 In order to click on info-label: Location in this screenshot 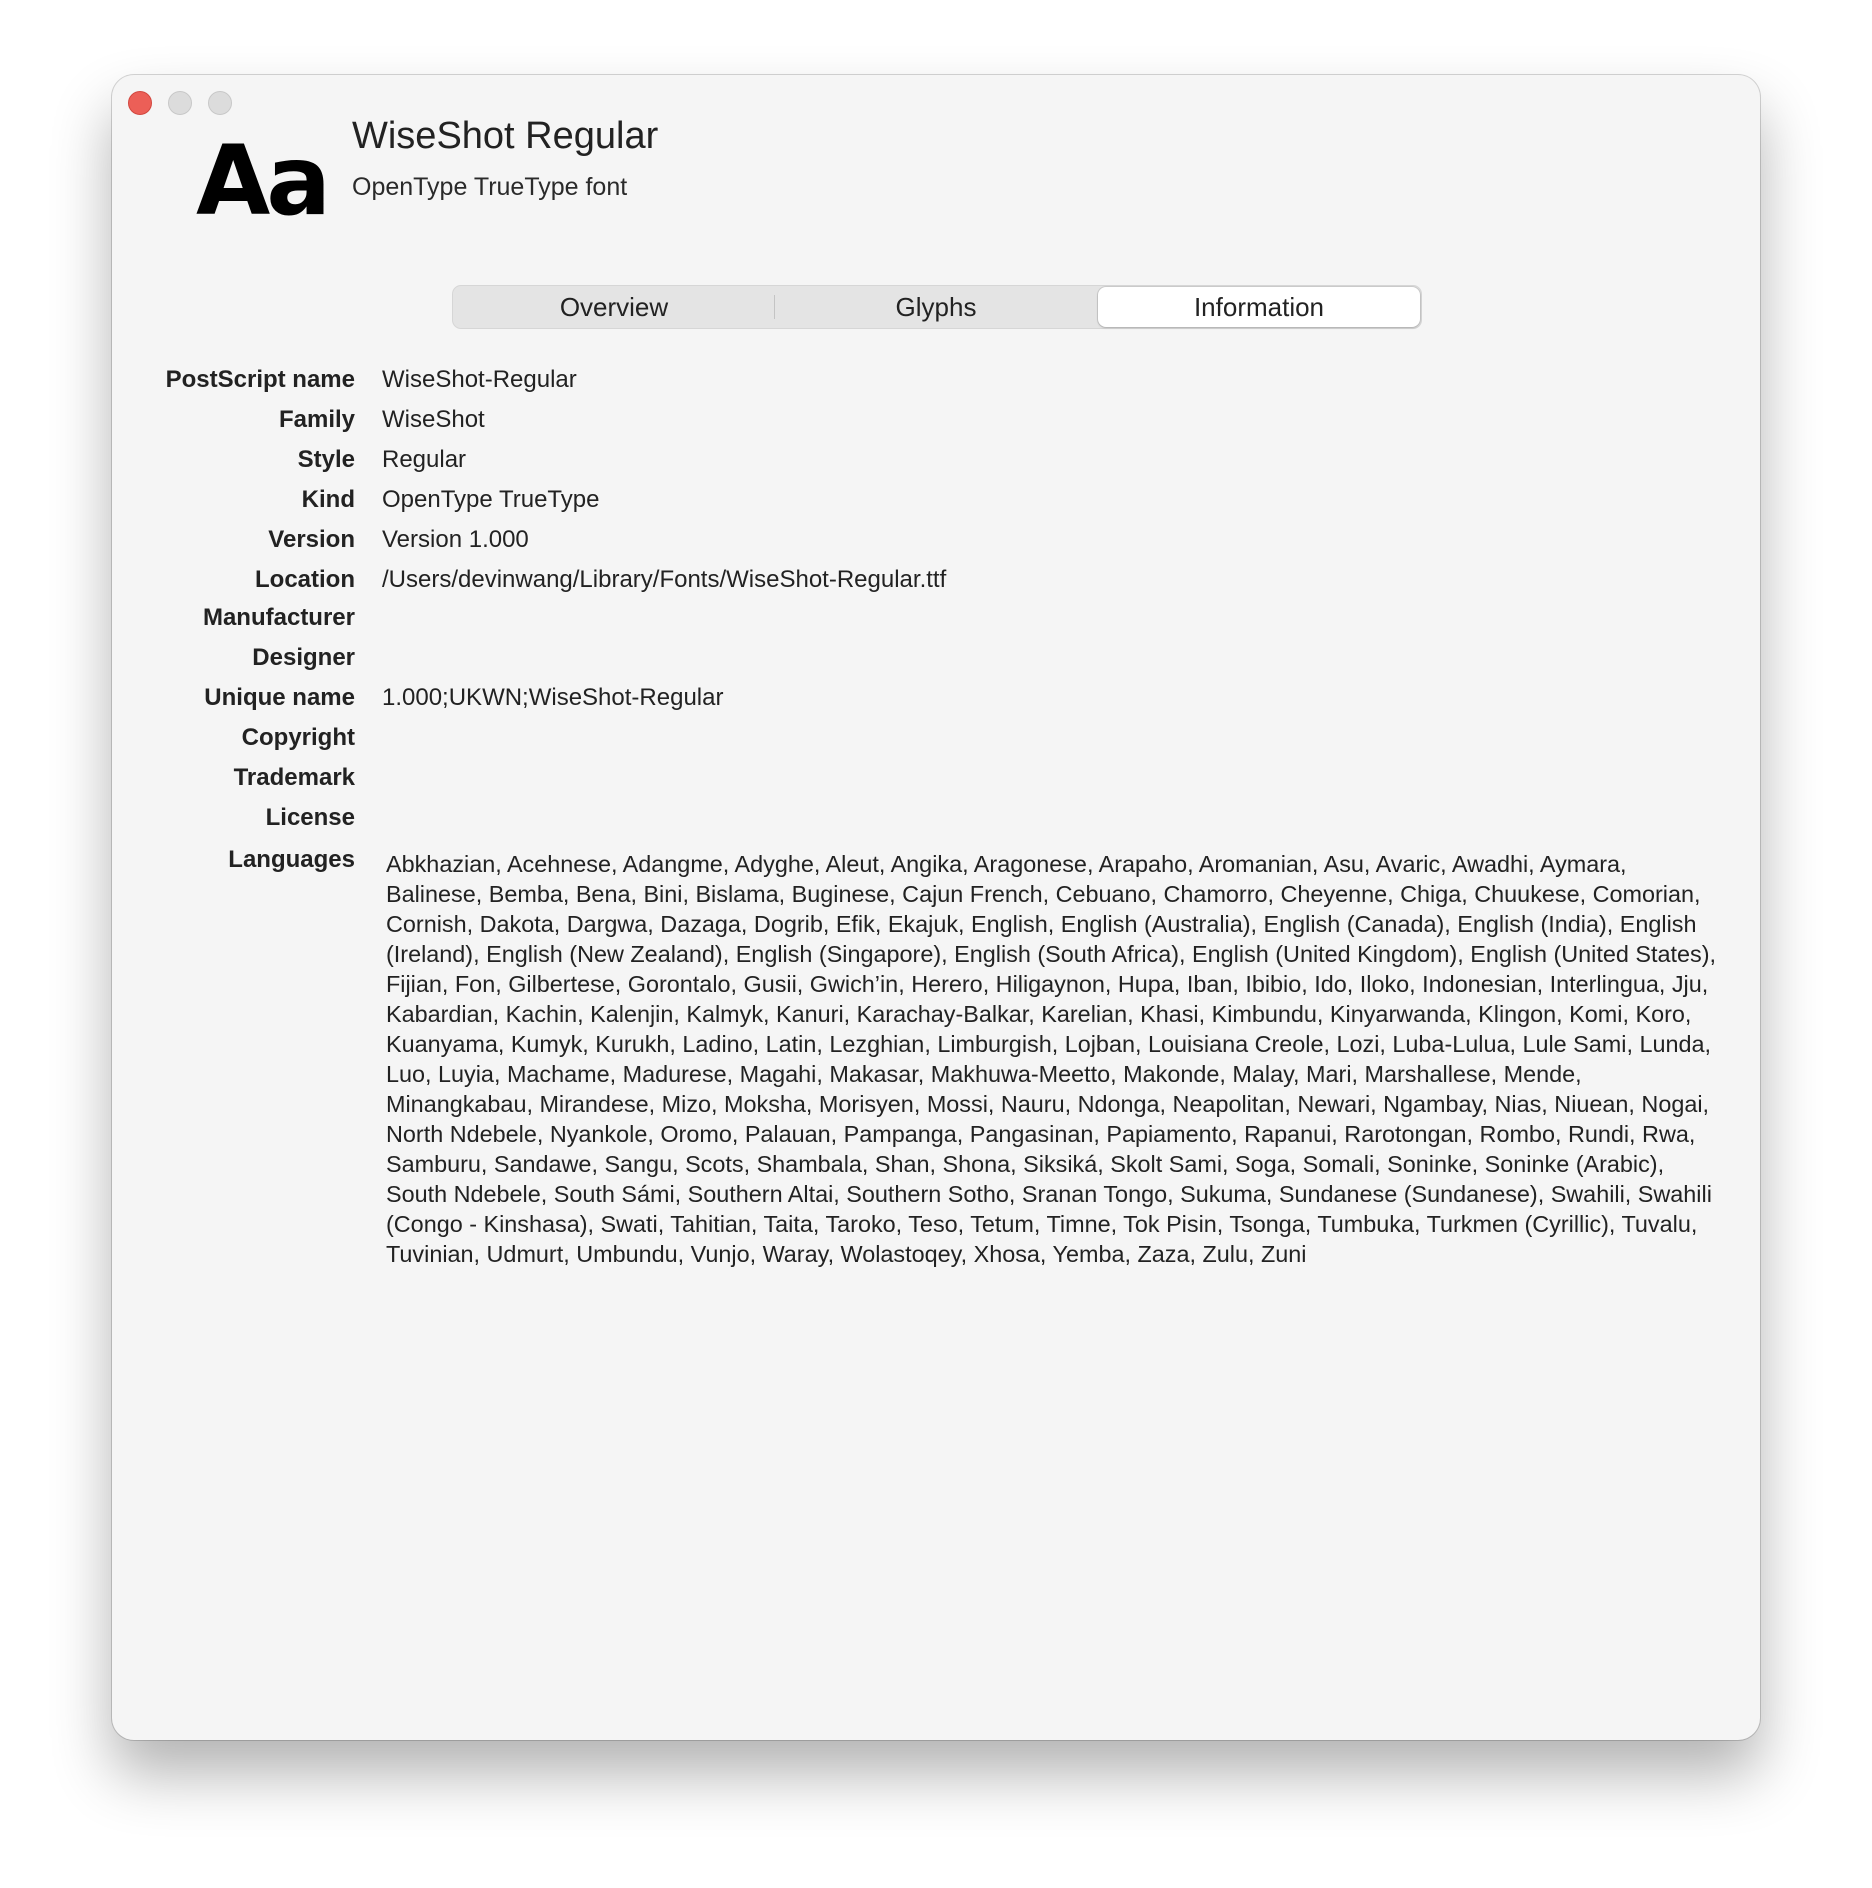, I will do `click(305, 579)`.